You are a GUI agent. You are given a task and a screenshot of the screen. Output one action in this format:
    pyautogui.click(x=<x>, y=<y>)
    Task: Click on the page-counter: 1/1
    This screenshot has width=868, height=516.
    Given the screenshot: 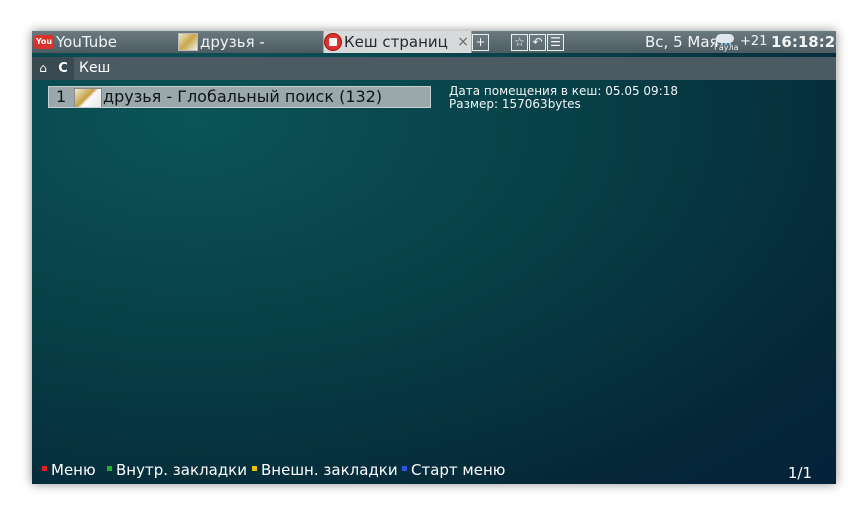 What is the action you would take?
    pyautogui.click(x=799, y=473)
    